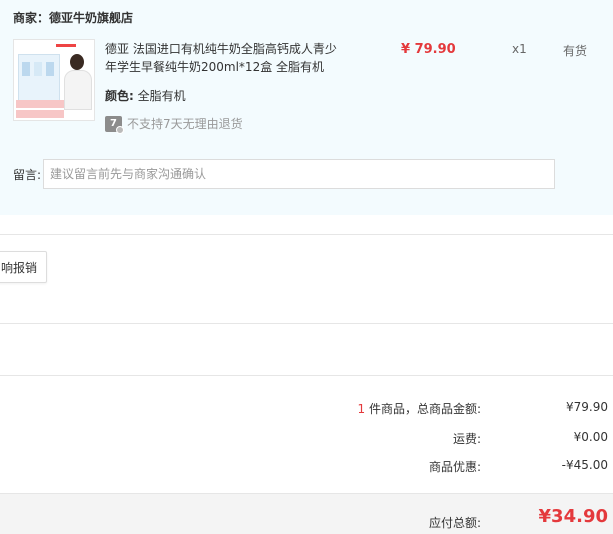 The height and width of the screenshot is (534, 613). I want to click on shop-name: 商家：德亚牛奶旗舰店, so click(73, 17).